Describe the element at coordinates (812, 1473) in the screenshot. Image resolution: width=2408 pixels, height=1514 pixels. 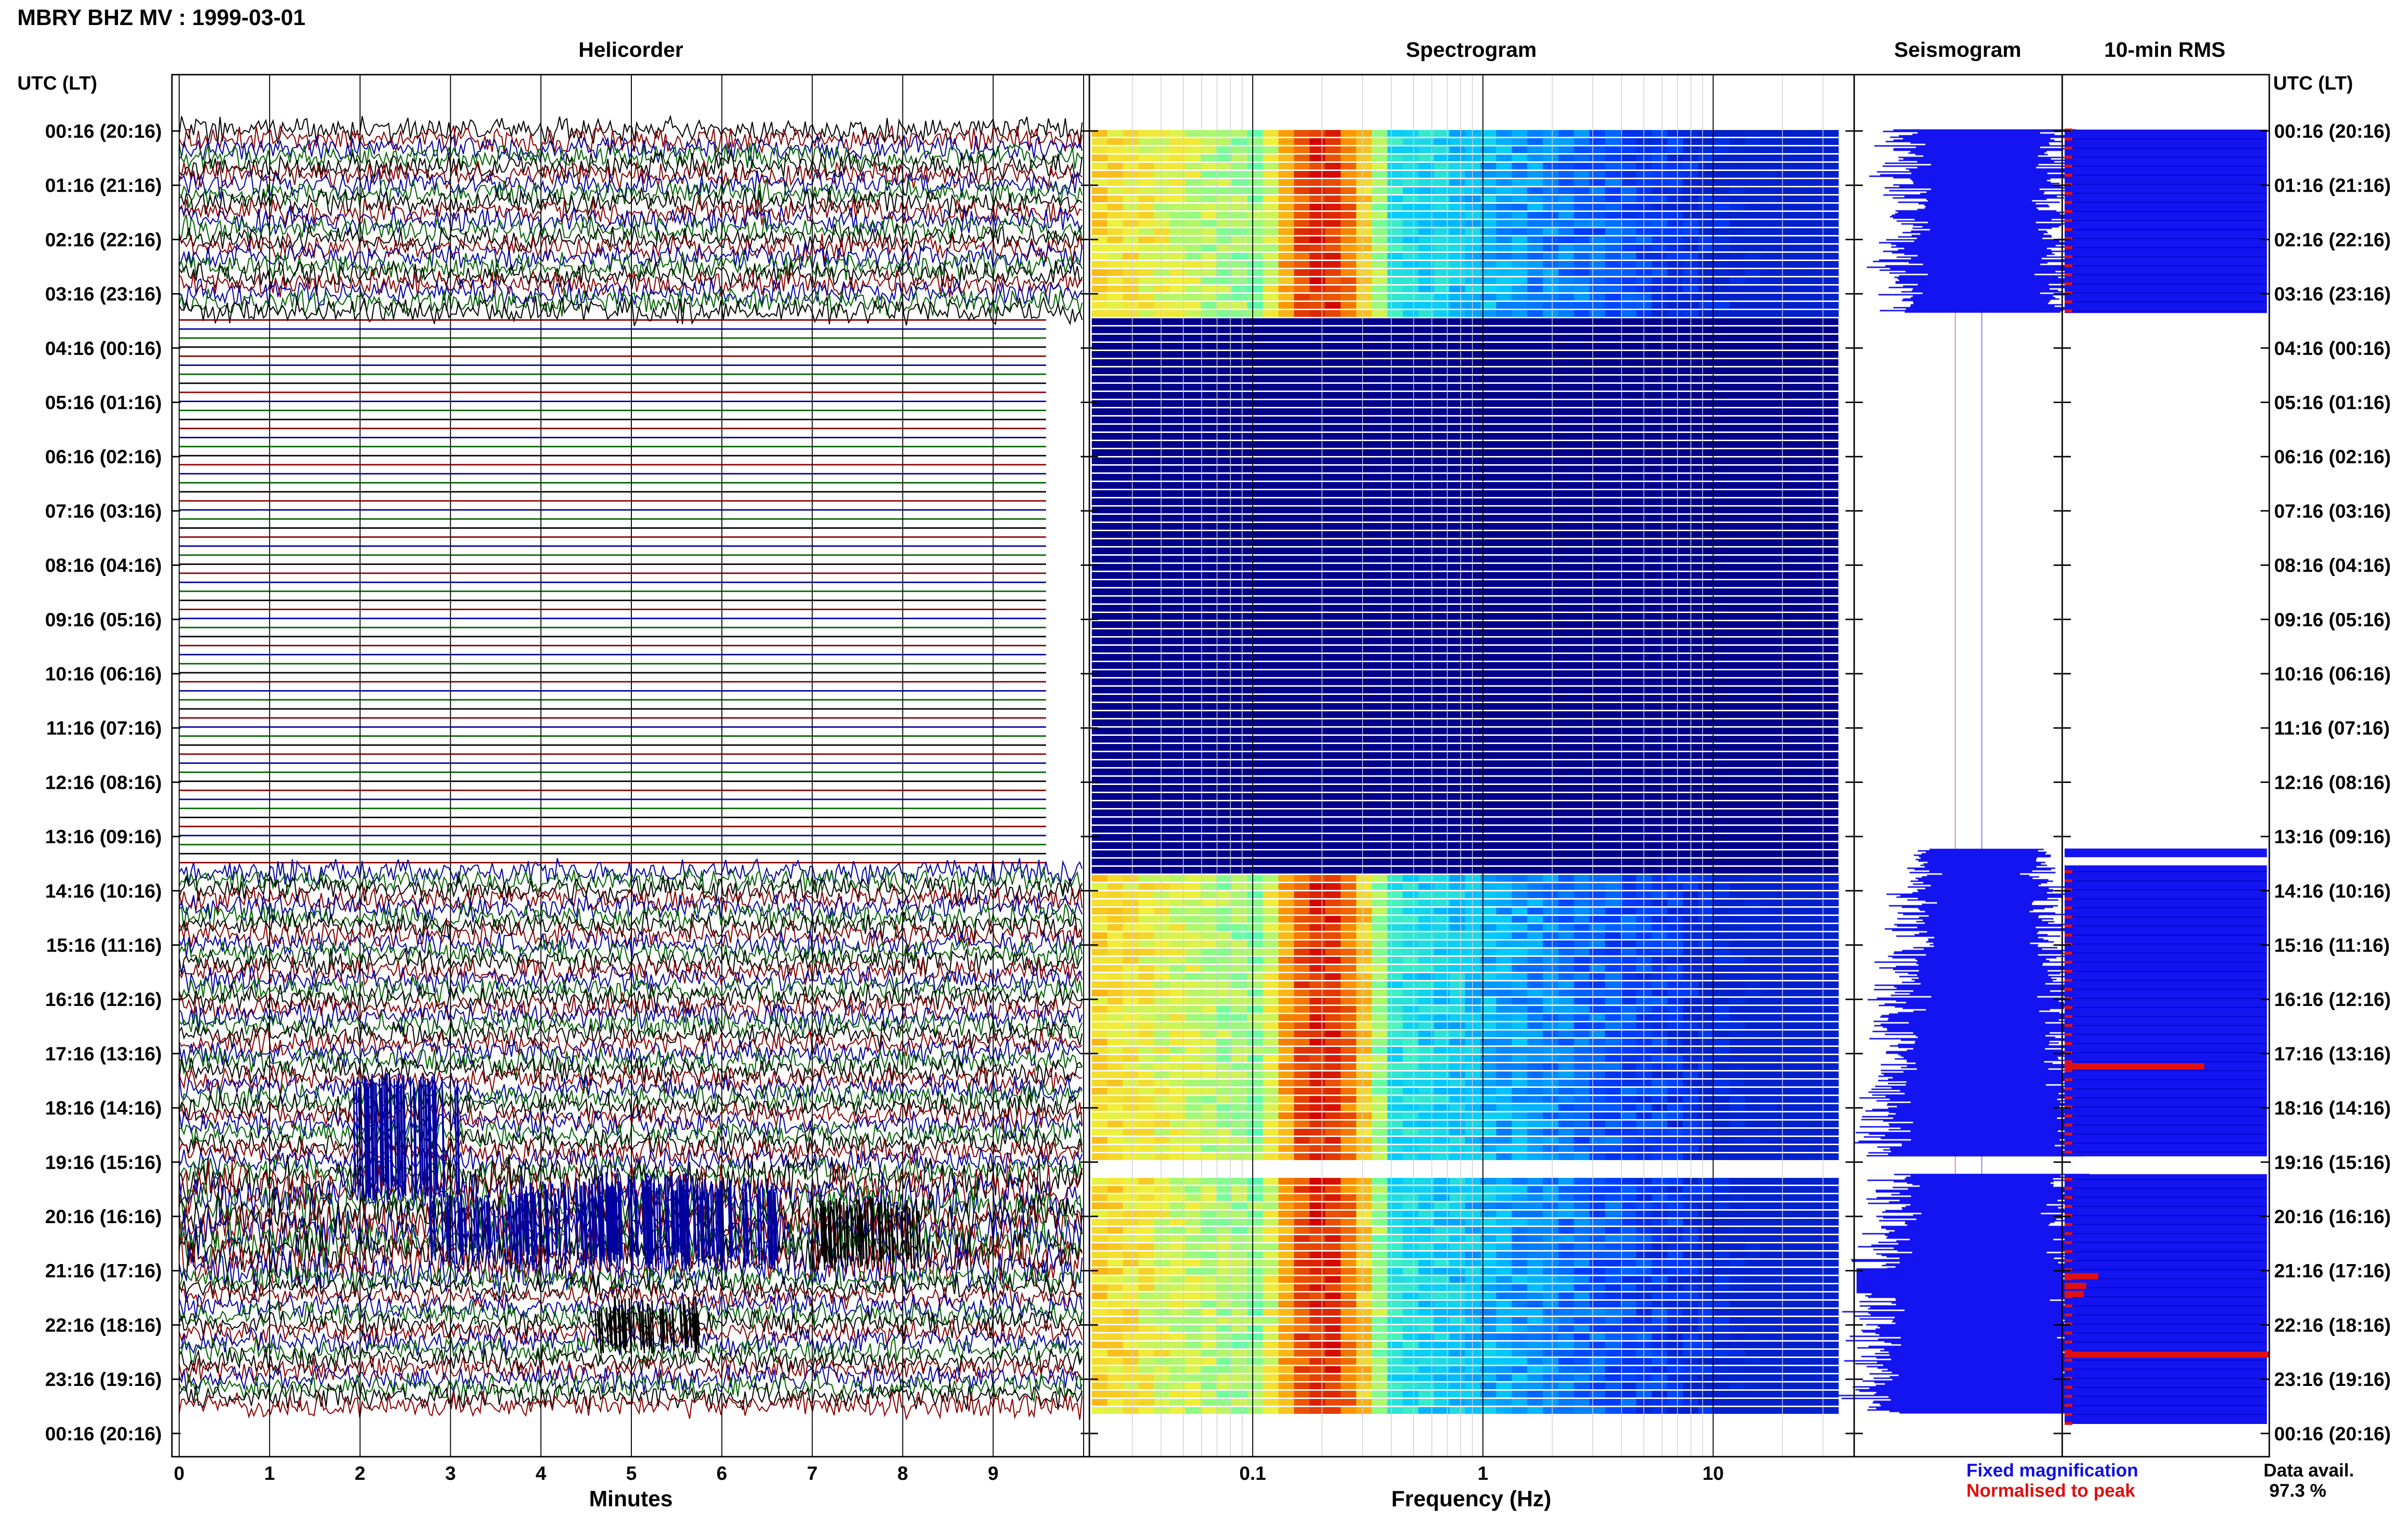
I see `helicorder-tick-label: 7` at that location.